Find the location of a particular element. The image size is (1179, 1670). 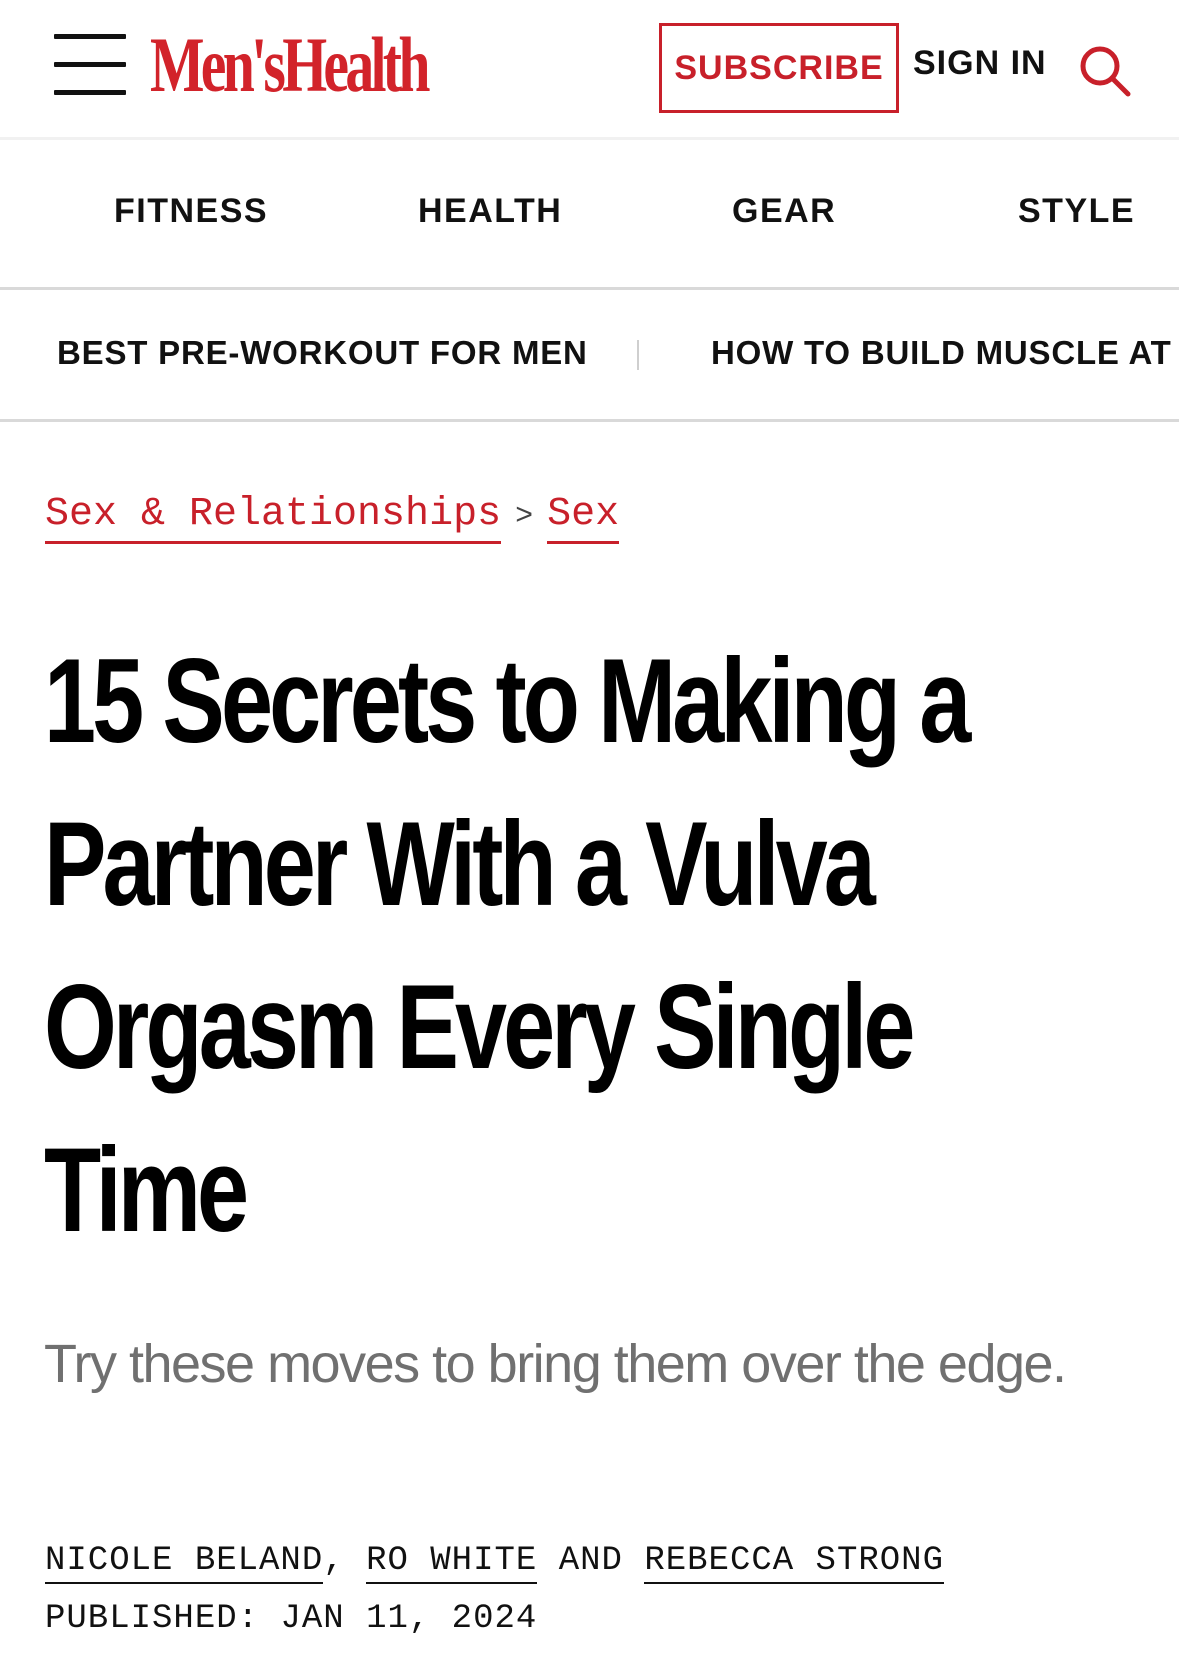

breadcrumb-current-link: Sex is located at coordinates (583, 518).